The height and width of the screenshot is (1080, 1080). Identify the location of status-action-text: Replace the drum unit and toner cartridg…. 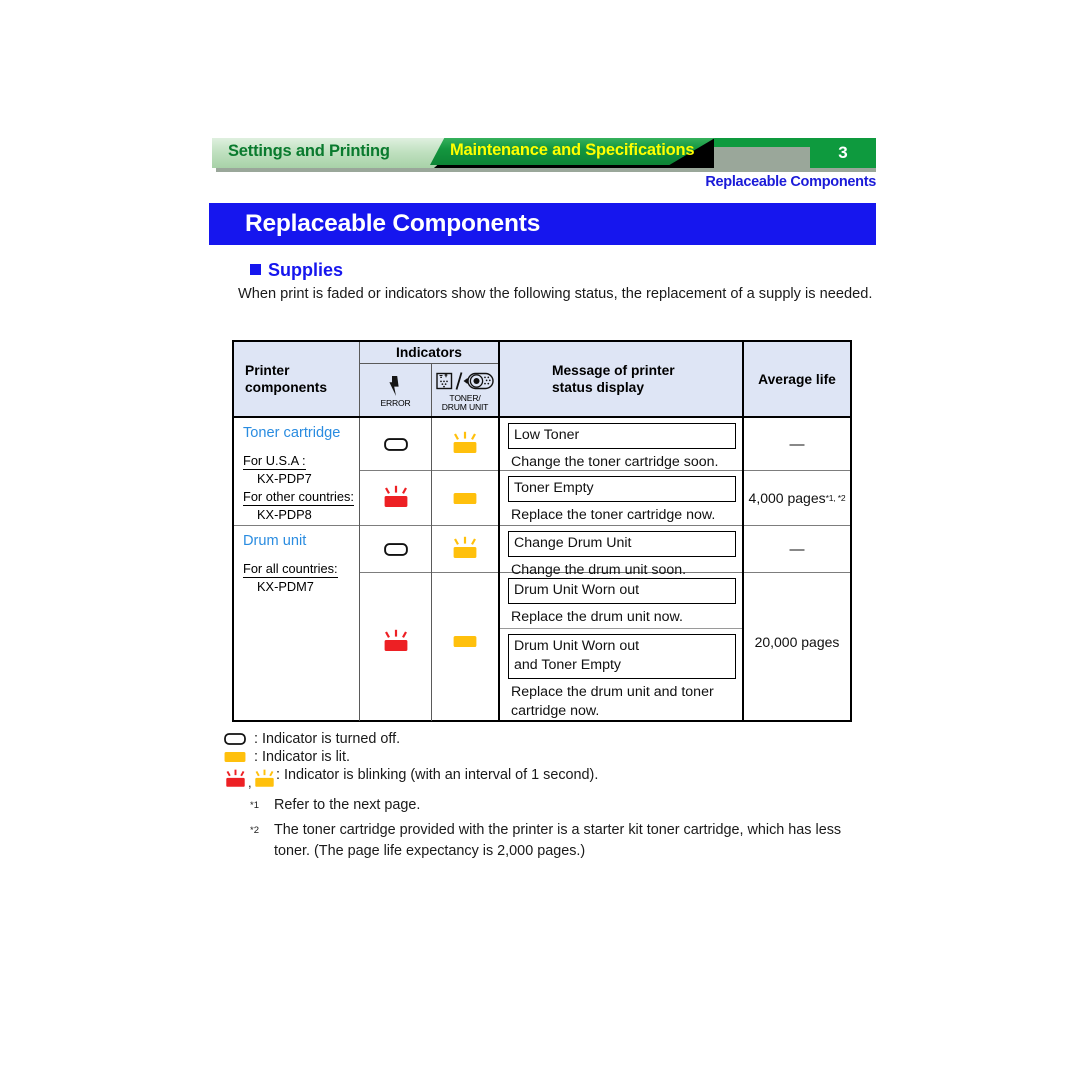
(622, 701).